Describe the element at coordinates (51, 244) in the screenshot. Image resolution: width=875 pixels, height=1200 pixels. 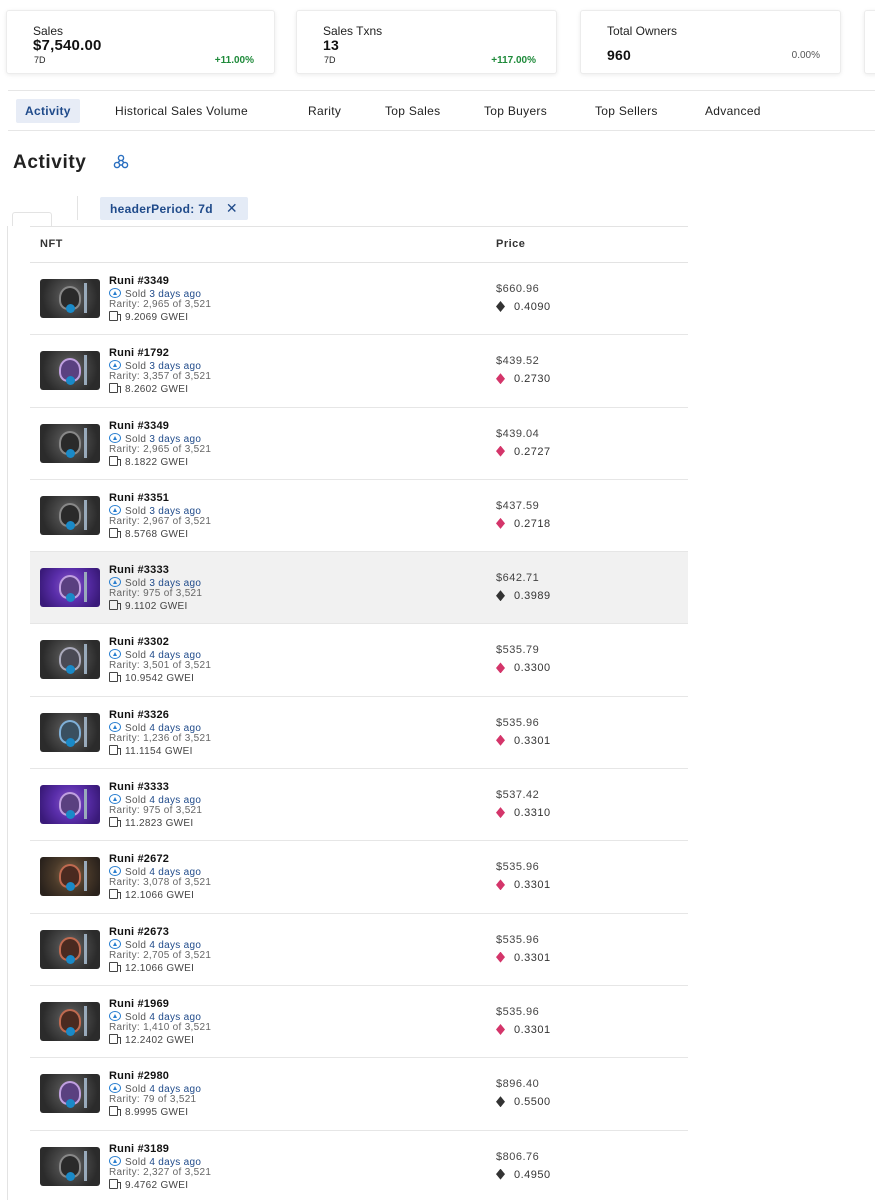
I see `column-header-nft: NFT` at that location.